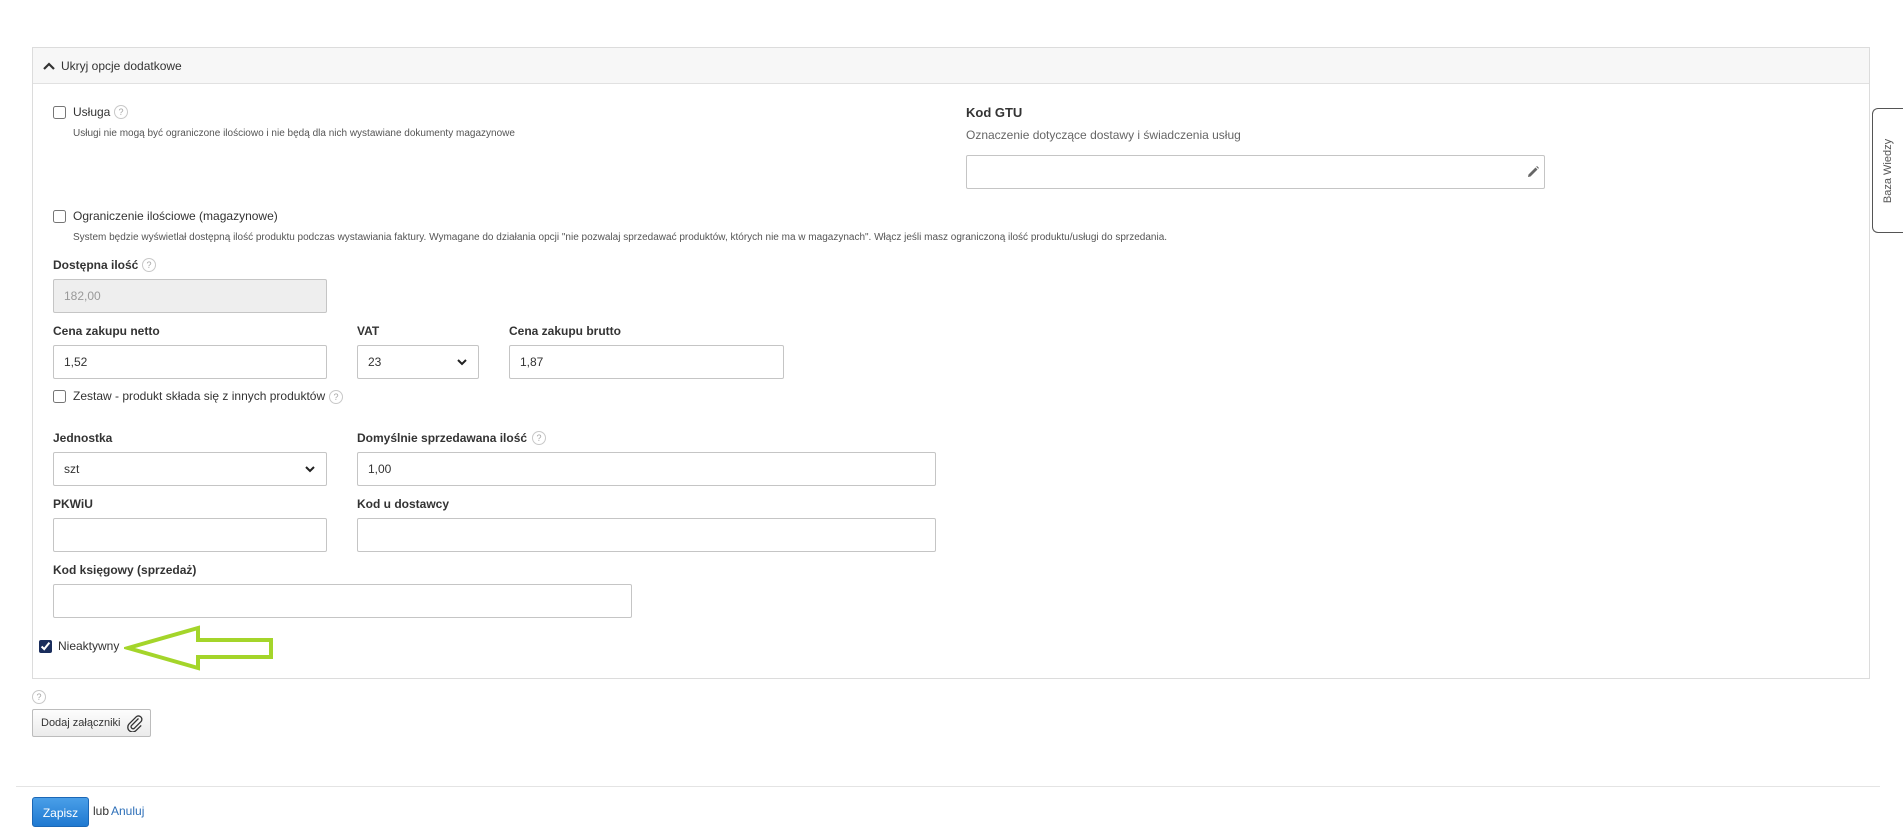 The width and height of the screenshot is (1903, 827). Describe the element at coordinates (92, 112) in the screenshot. I see `service-label: Usługa` at that location.